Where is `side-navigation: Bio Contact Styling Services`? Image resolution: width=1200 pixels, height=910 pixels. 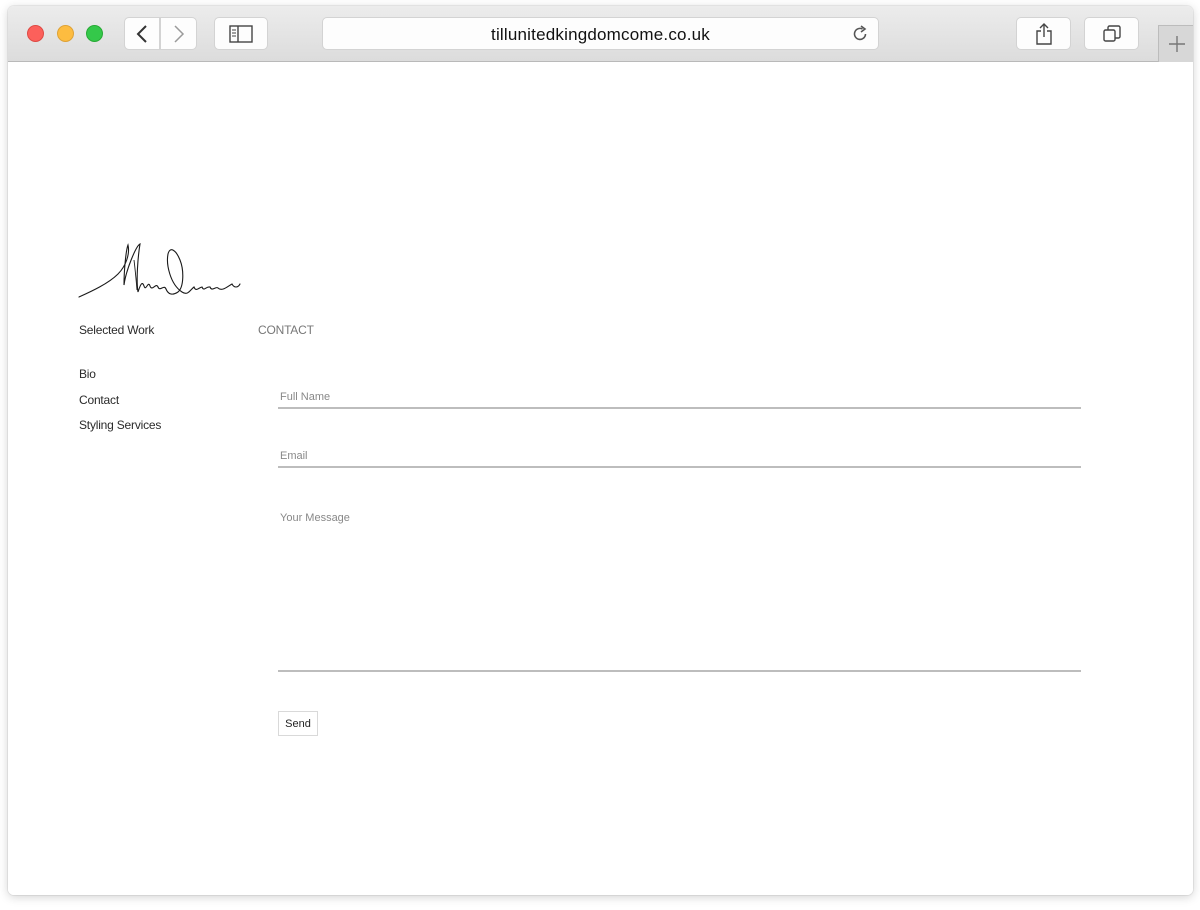 side-navigation: Bio Contact Styling Services is located at coordinates (120, 405).